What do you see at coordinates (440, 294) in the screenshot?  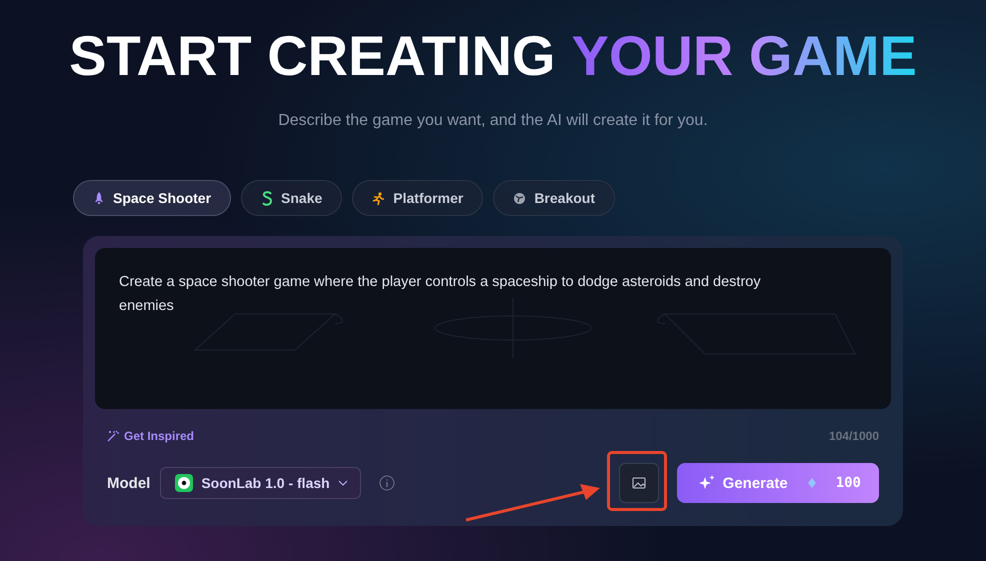 I see `prompt-text: Create a space shooter game where the player controls a spaceship to dodge asteroids and destroy enemies` at bounding box center [440, 294].